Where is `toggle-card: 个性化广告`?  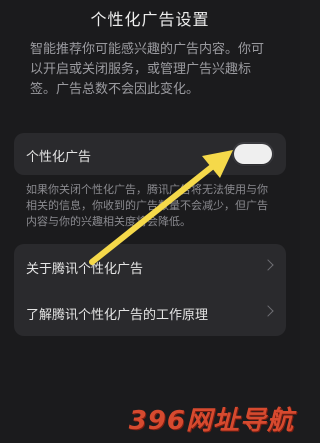 toggle-card: 个性化广告 is located at coordinates (150, 154).